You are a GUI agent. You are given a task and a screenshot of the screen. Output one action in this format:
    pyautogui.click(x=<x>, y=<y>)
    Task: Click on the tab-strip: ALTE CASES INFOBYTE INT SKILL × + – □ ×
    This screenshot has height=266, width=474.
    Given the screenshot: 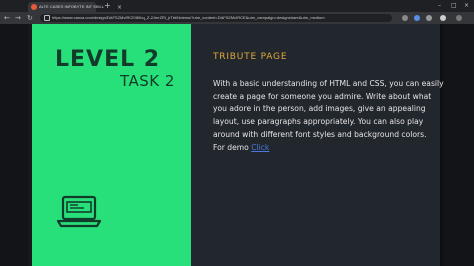 What is the action you would take?
    pyautogui.click(x=237, y=6)
    